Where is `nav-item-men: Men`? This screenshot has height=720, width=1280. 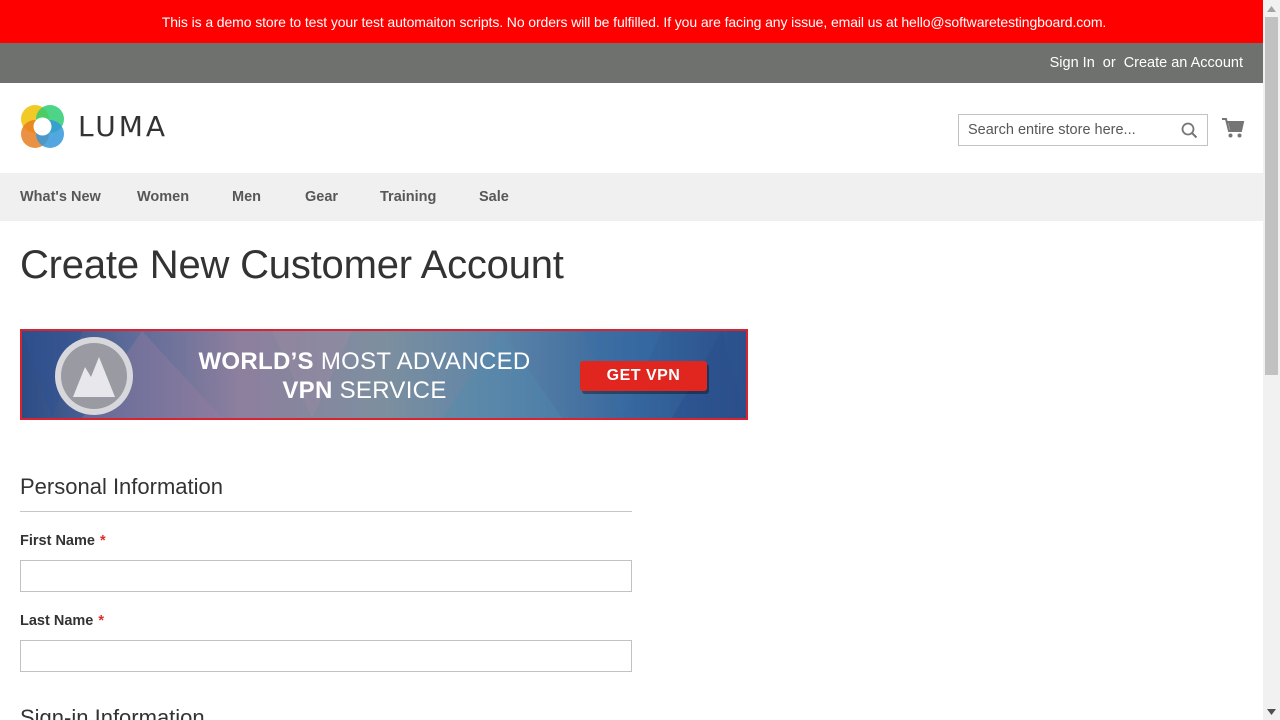
nav-item-men: Men is located at coordinates (268, 197).